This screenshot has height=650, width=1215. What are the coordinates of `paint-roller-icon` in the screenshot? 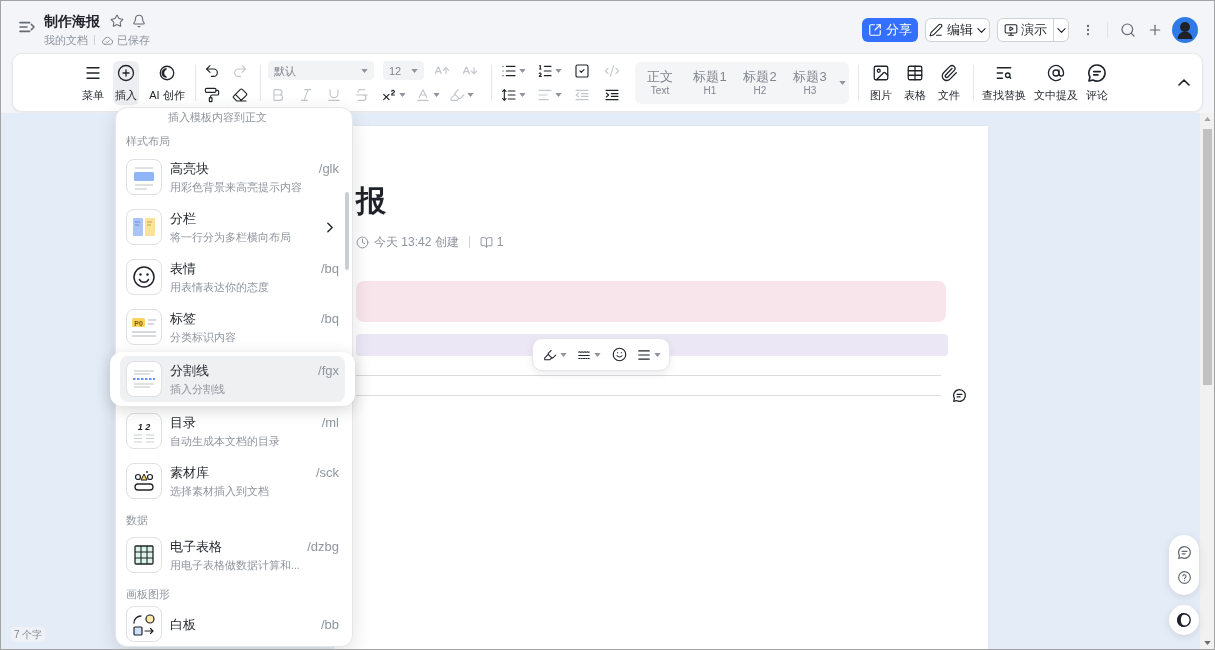 It's located at (212, 94).